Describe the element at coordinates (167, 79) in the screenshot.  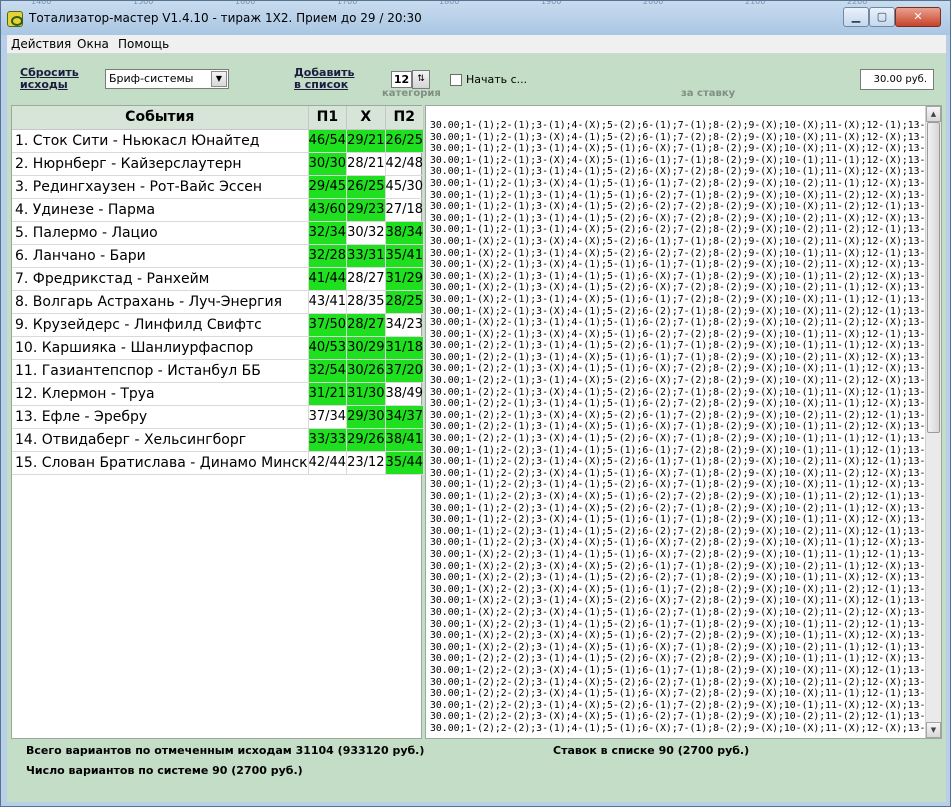
I see `system-select: Бриф-системы ▼` at that location.